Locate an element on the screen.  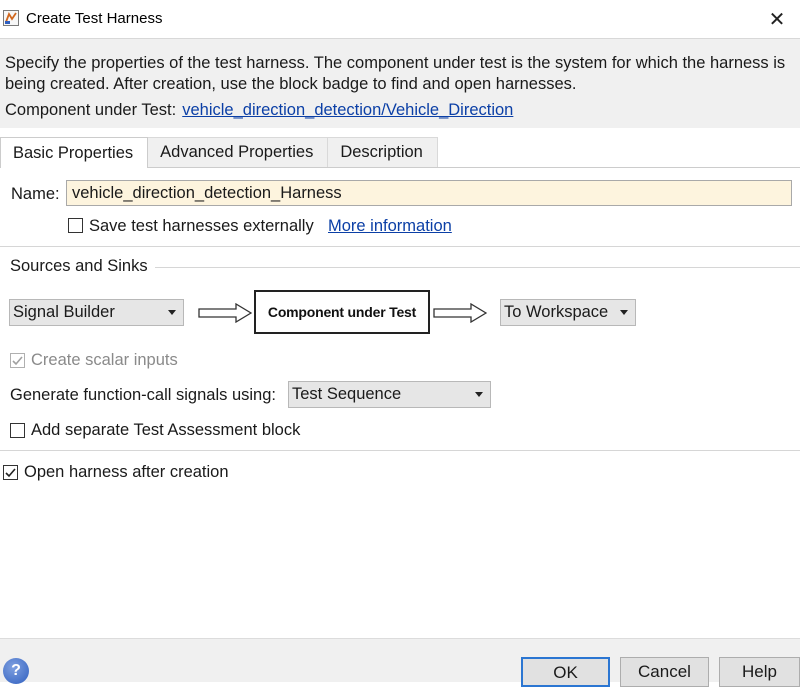
open-after-creation-checkbox is located at coordinates (10, 472).